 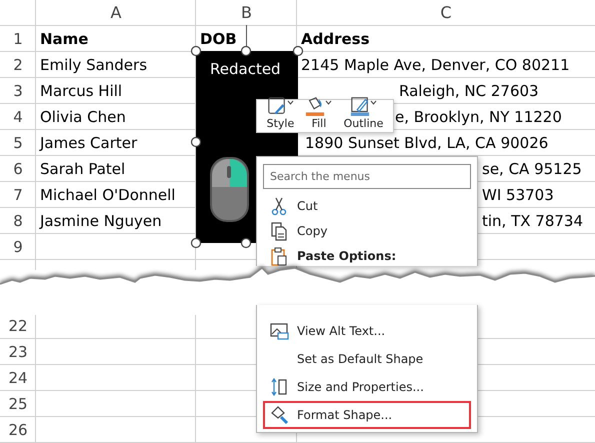 I want to click on row-header: 7, so click(x=18, y=195).